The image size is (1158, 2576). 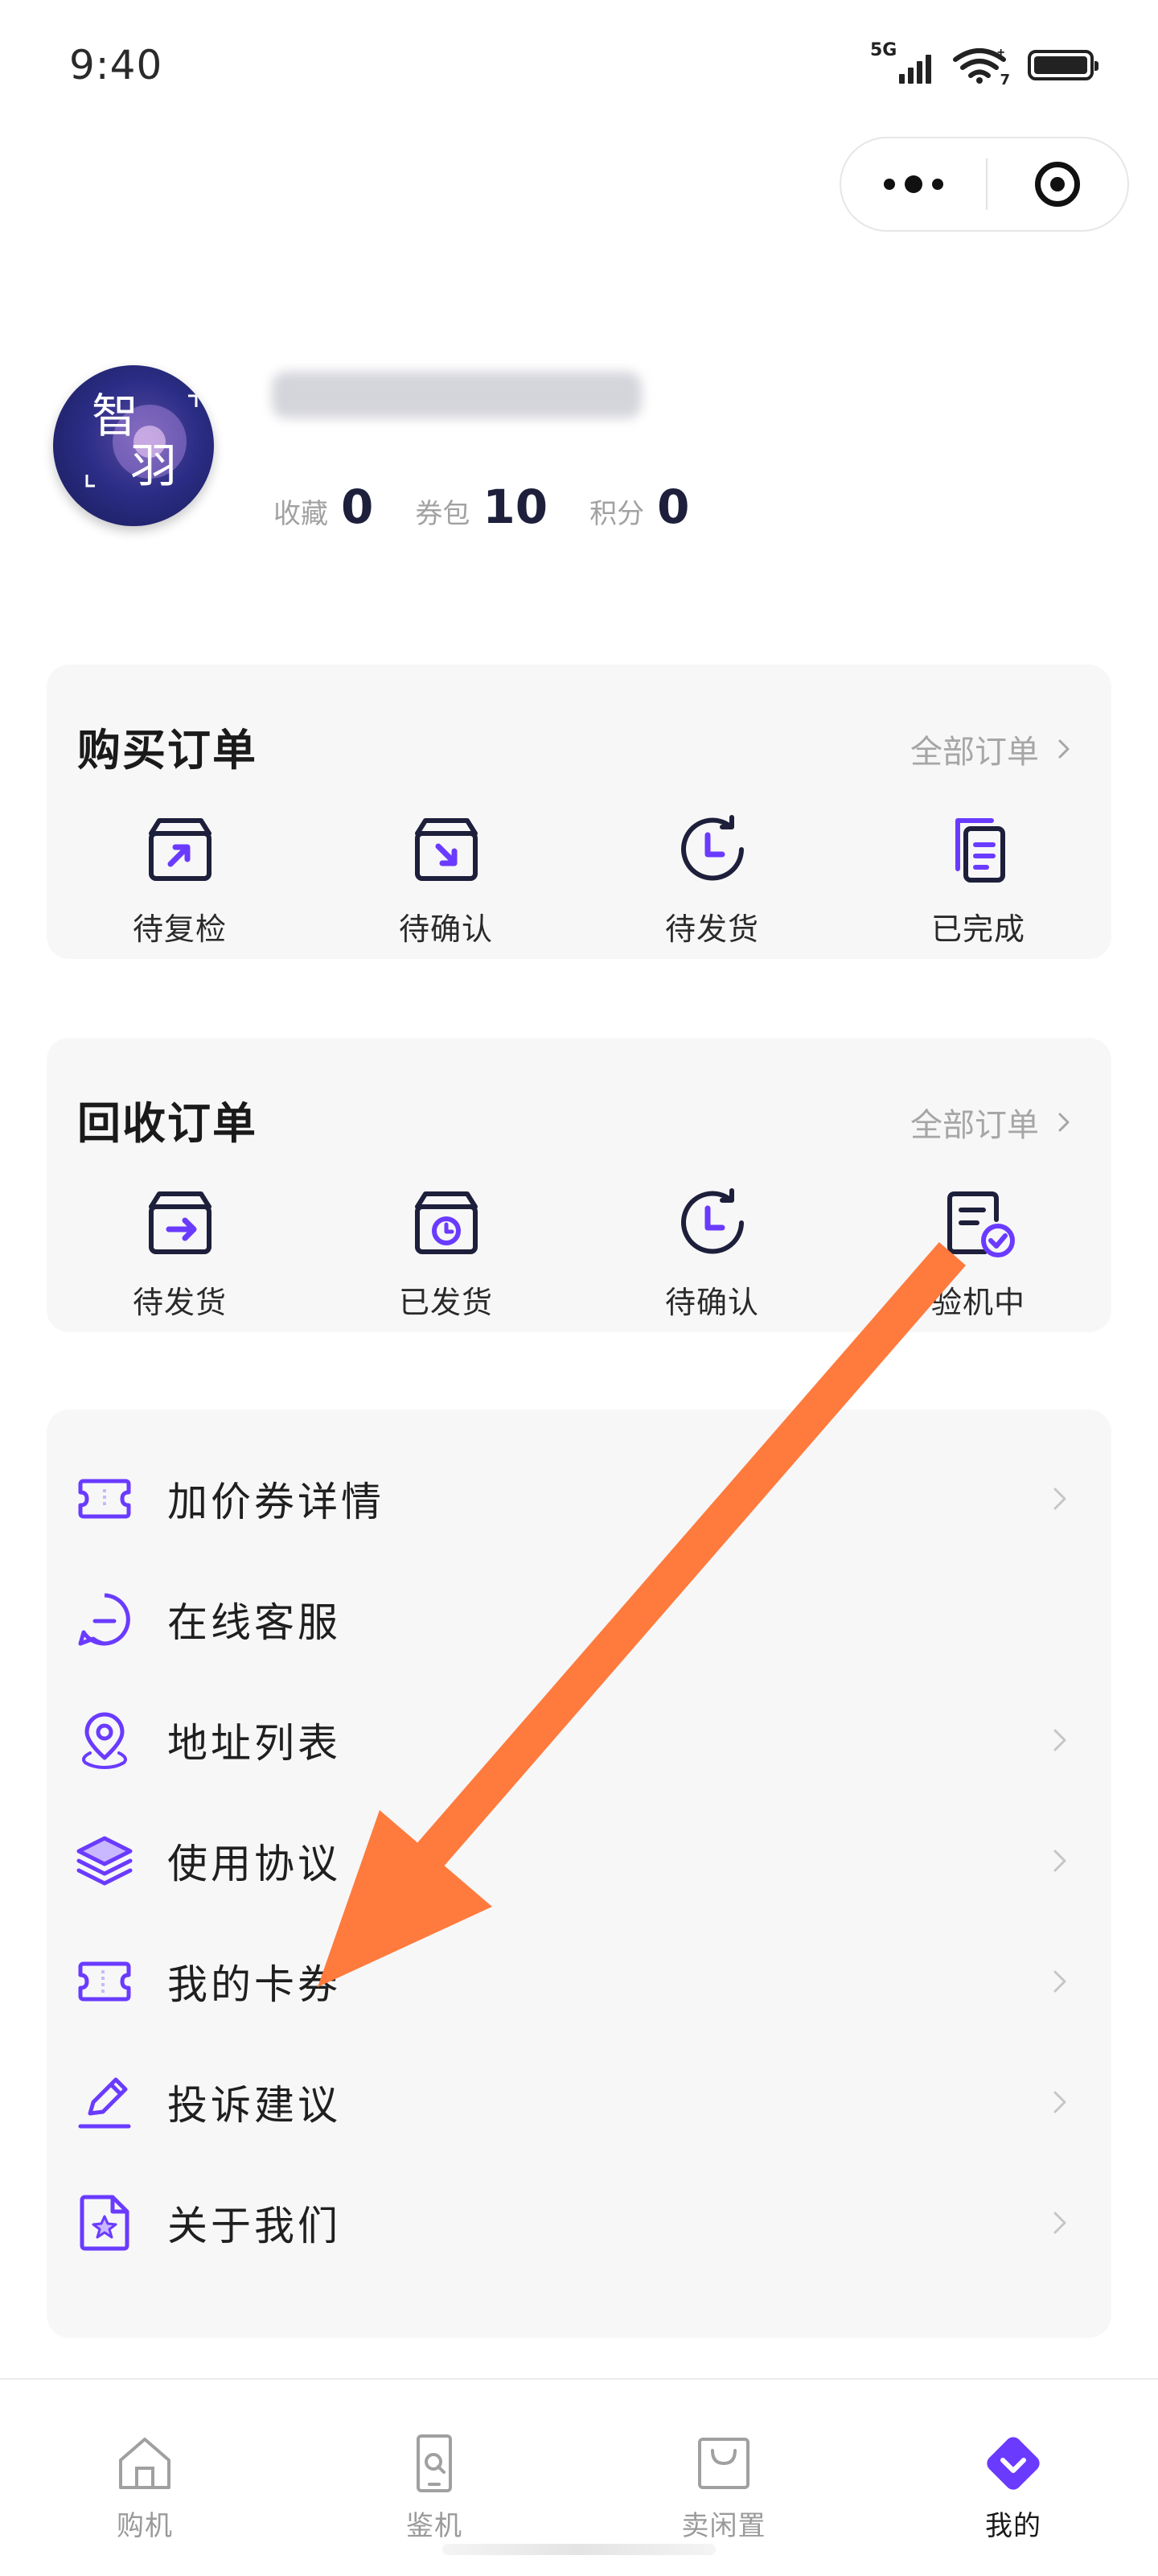 I want to click on stat-label: 收藏, so click(x=300, y=514).